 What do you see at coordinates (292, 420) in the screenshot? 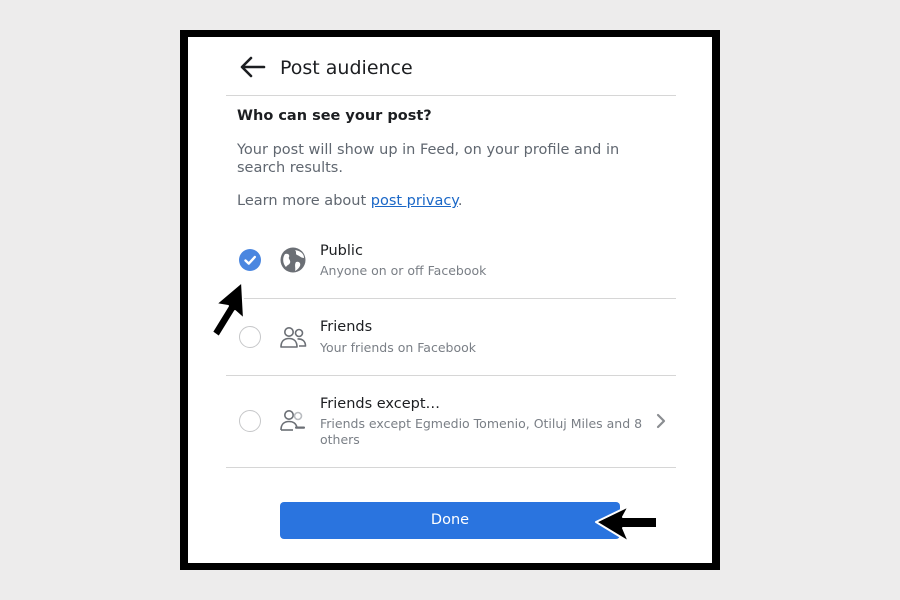
I see `friends-except-icon` at bounding box center [292, 420].